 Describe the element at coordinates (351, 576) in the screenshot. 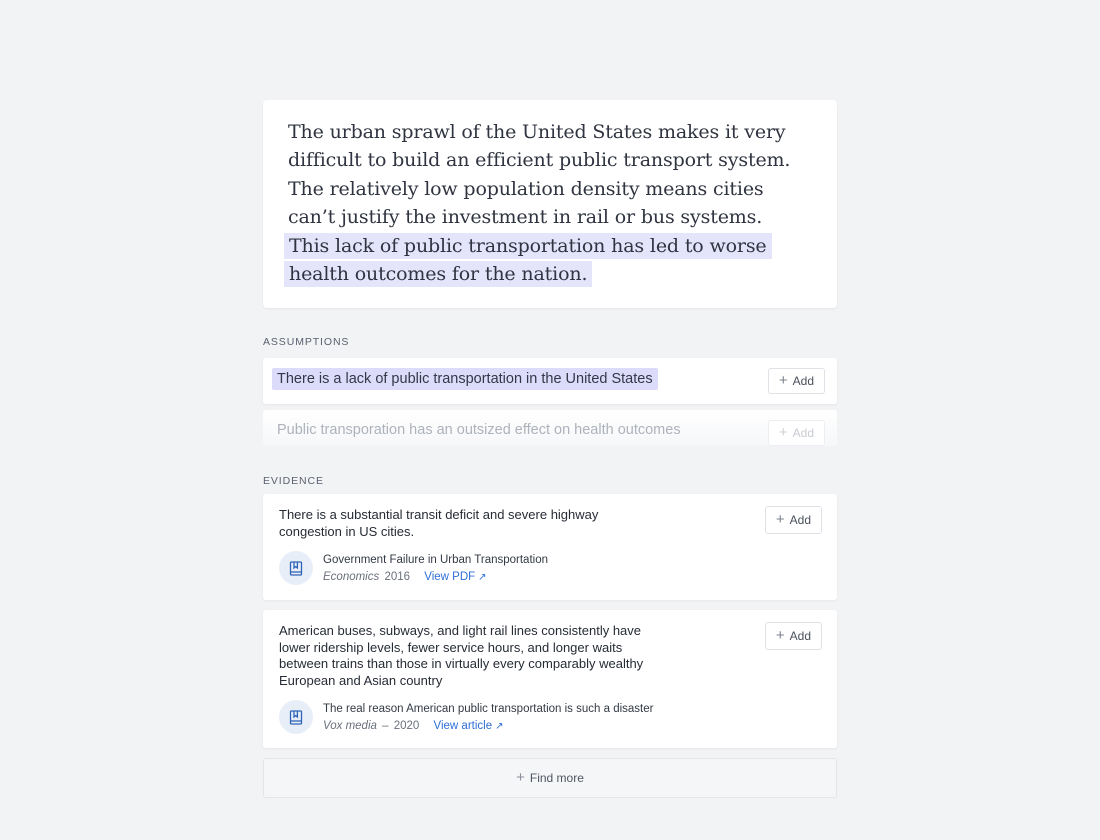

I see `source-publication: Economics` at that location.